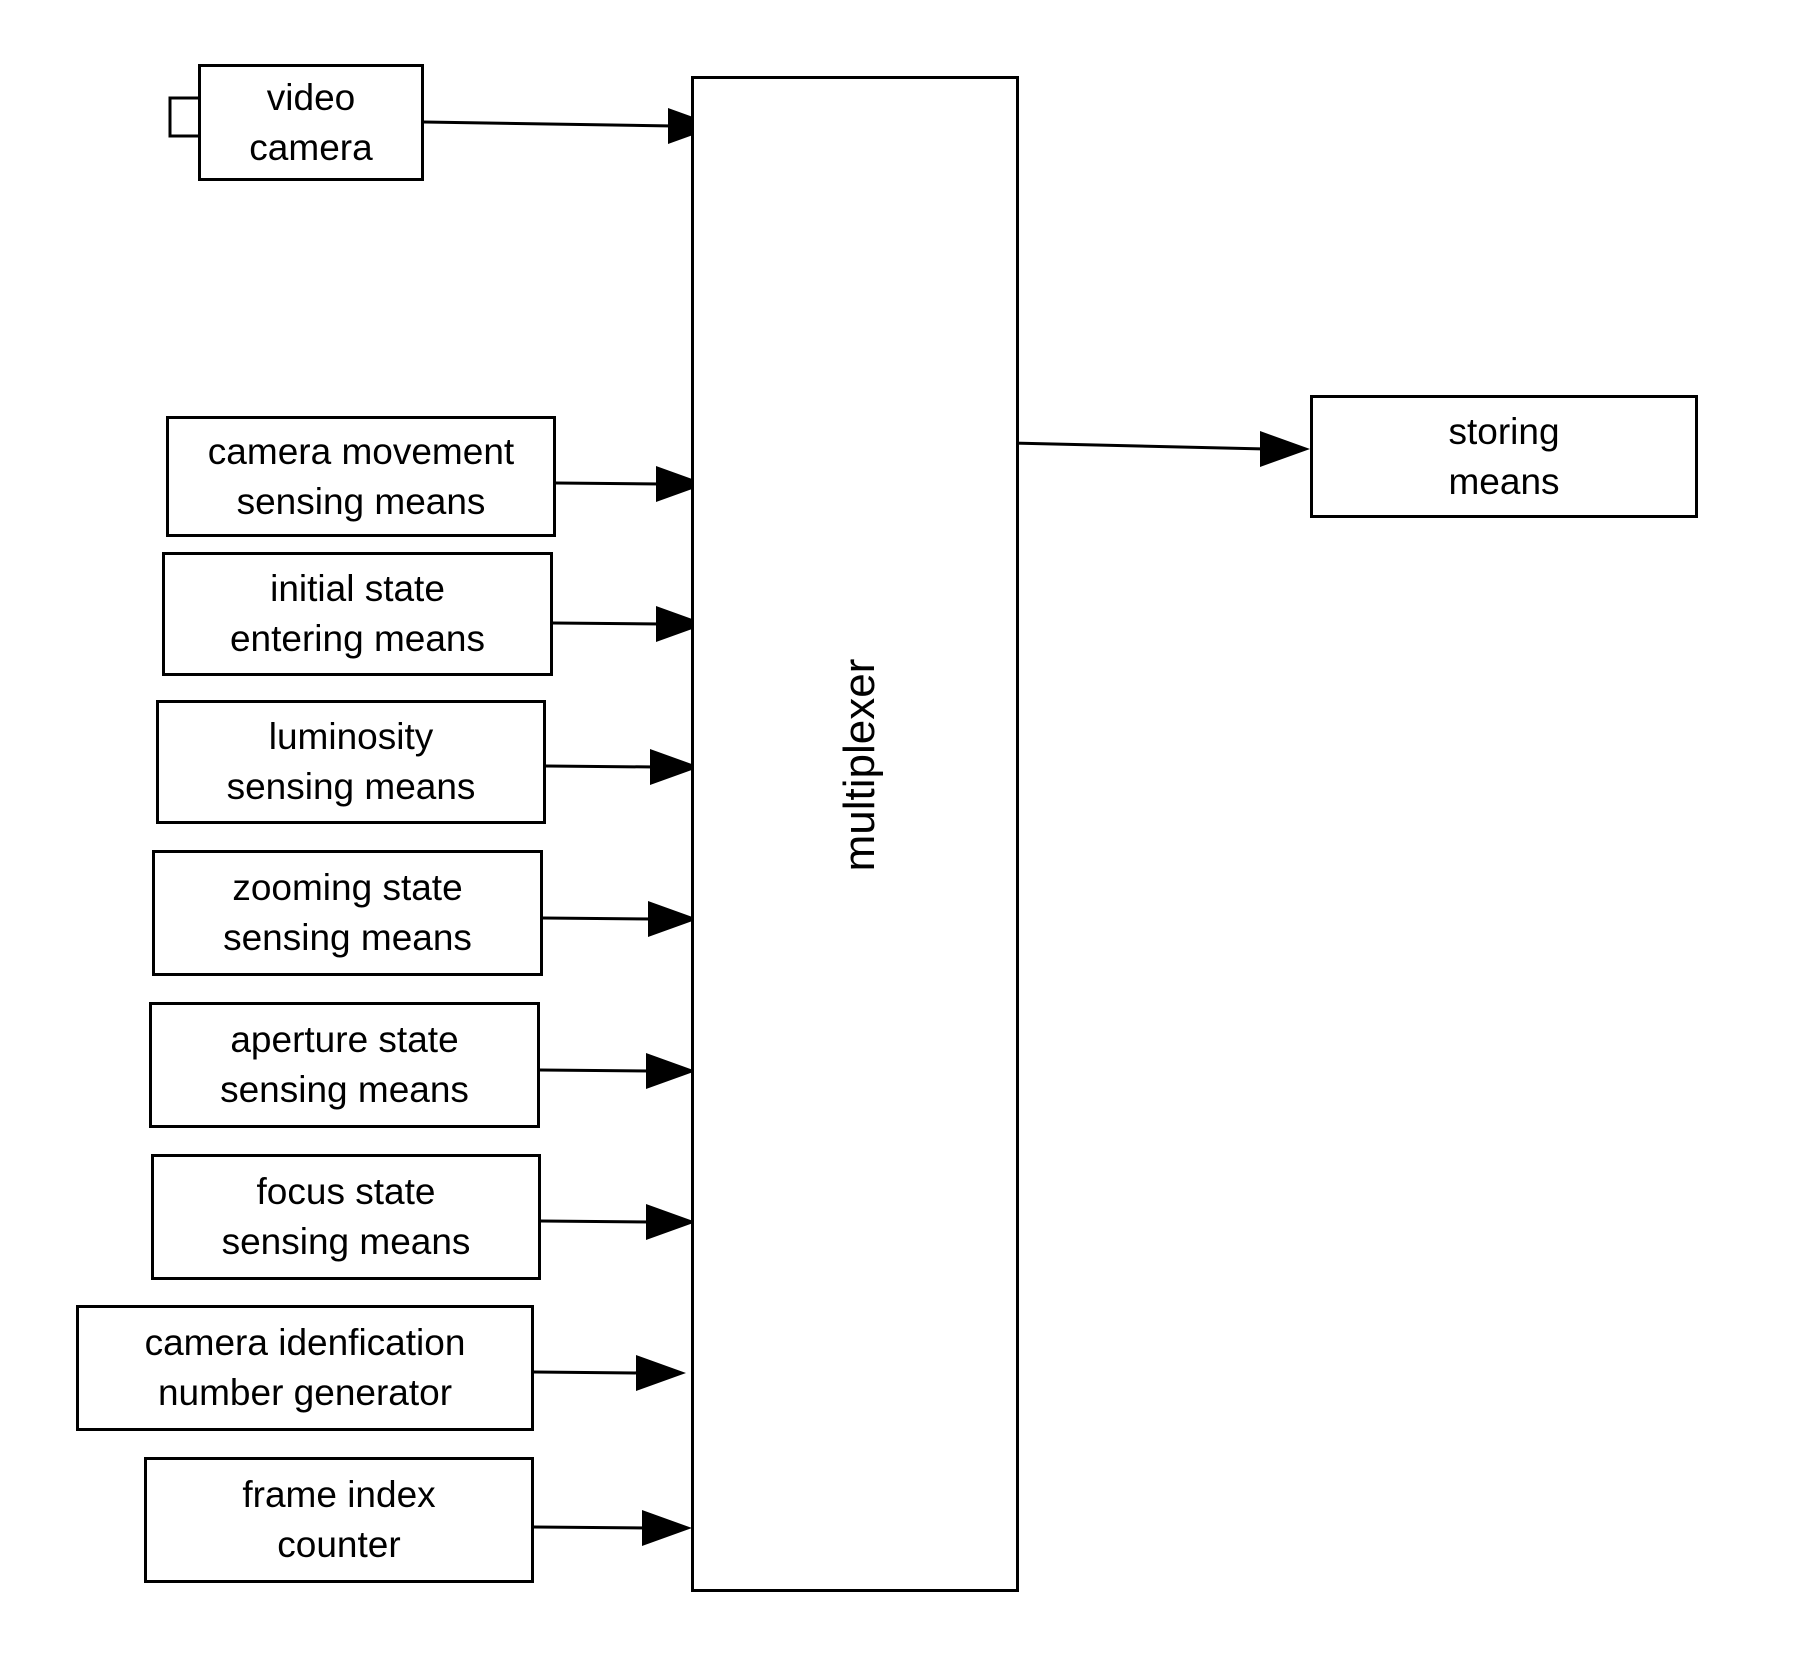  I want to click on box-line: camera idenfication, so click(305, 1342).